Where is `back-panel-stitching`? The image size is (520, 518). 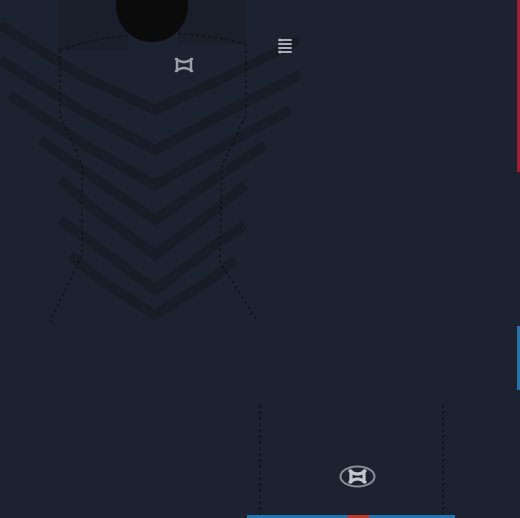 back-panel-stitching is located at coordinates (351, 461).